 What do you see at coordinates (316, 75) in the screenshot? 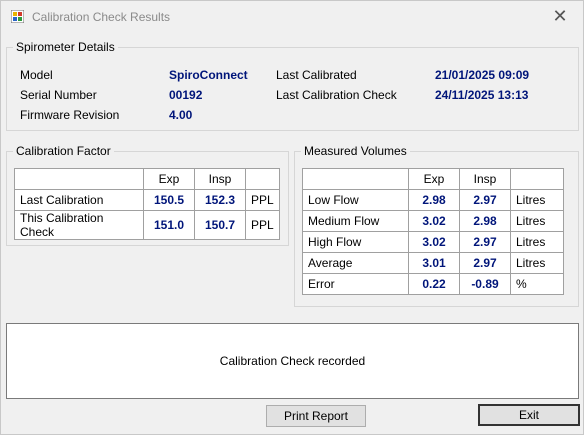
I see `last-calibrated-label: Last Calibrated` at bounding box center [316, 75].